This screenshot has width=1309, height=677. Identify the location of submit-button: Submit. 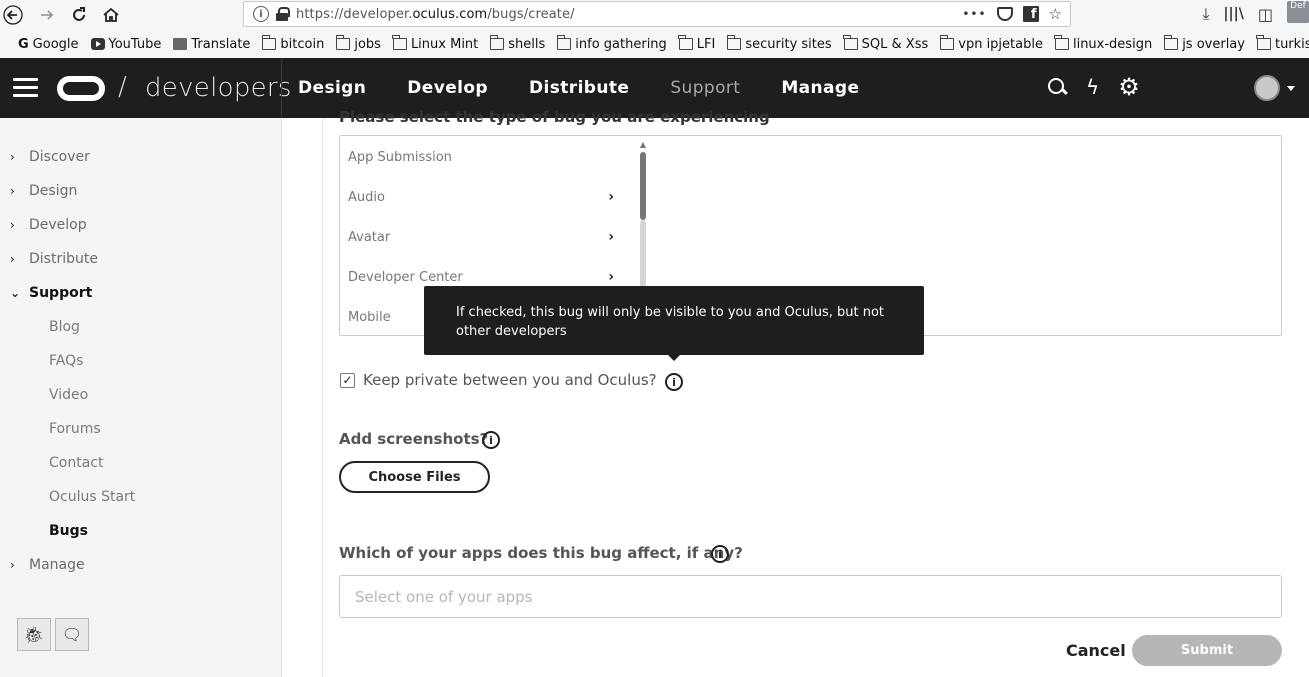
(1207, 650).